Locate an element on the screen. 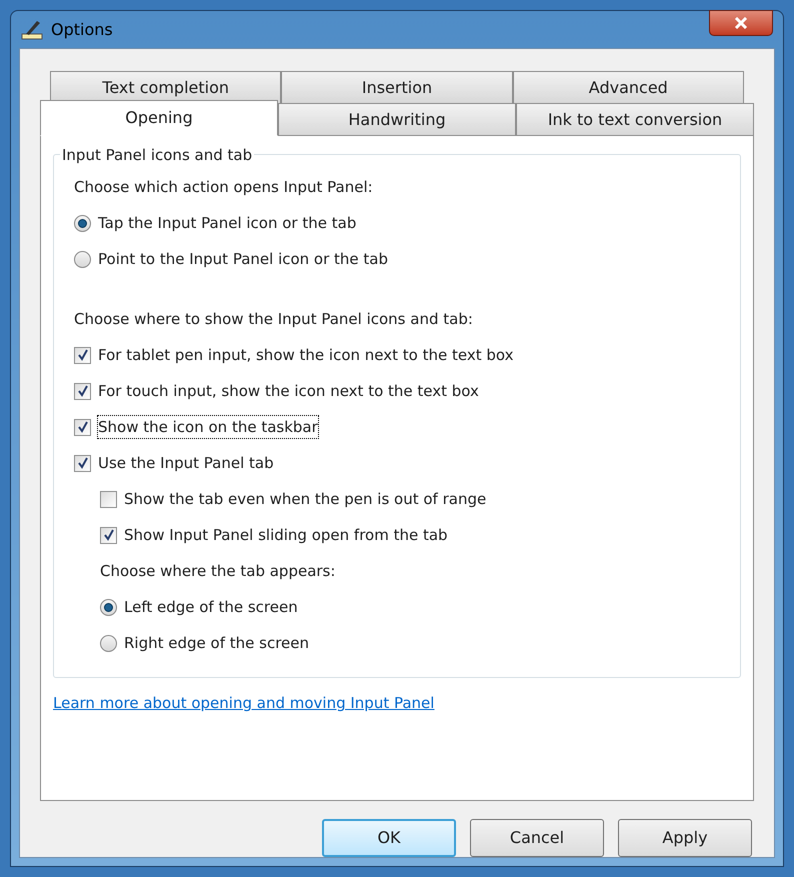 The width and height of the screenshot is (794, 877). section-label: Choose where the tab appears: is located at coordinates (218, 571).